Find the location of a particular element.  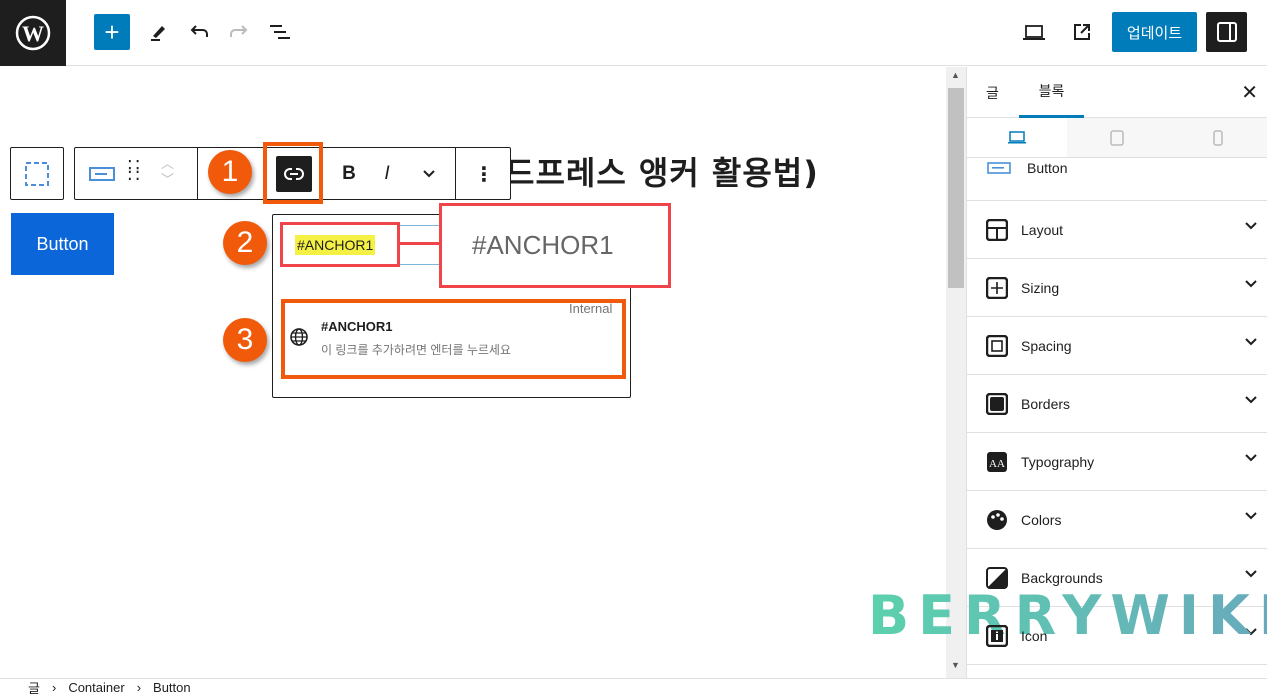

select-parent-button is located at coordinates (37, 173).